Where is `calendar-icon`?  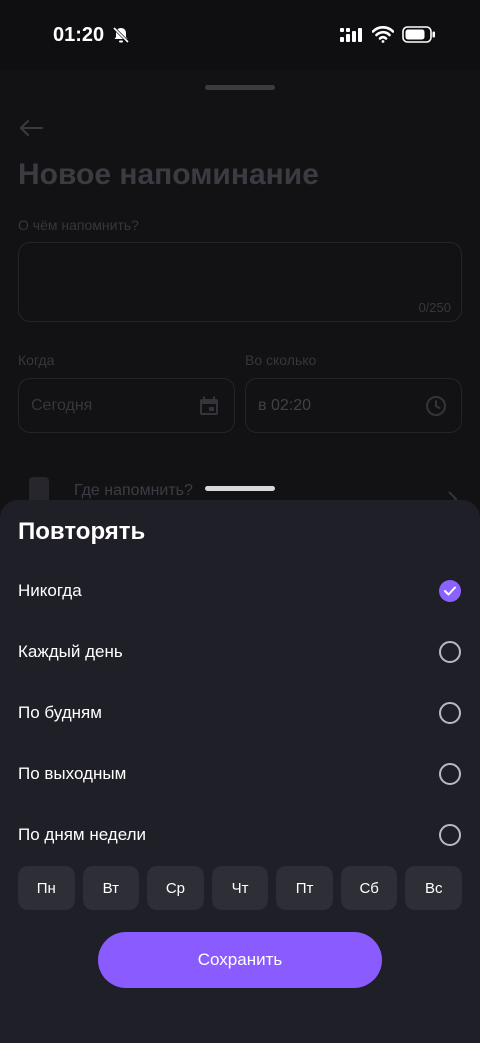 calendar-icon is located at coordinates (209, 405).